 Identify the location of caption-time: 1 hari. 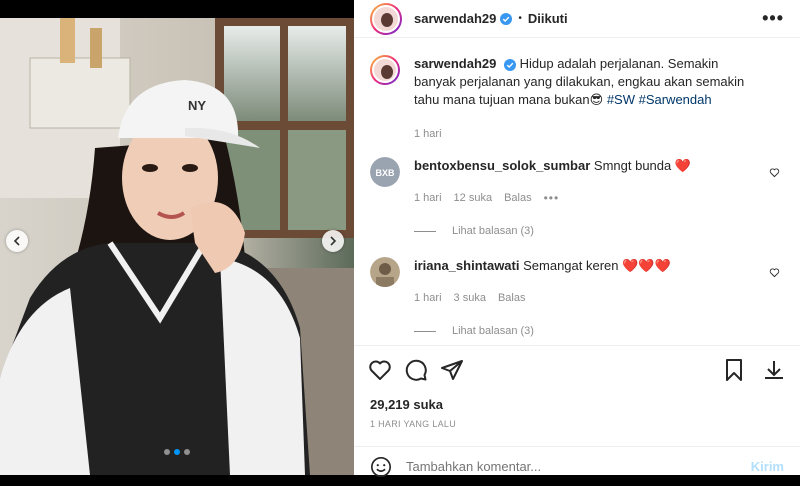
(428, 134).